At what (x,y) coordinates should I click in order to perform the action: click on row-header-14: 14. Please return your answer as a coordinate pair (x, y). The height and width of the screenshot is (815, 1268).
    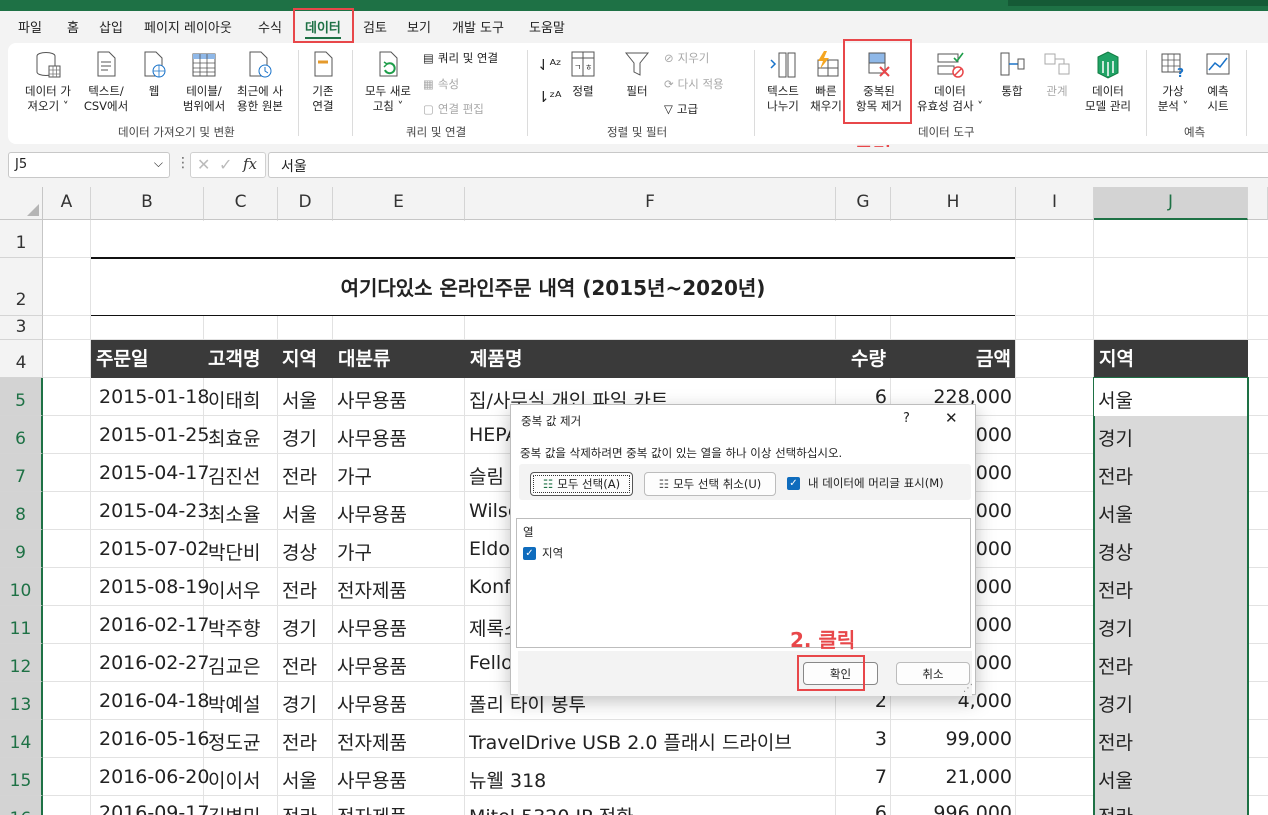
    Looking at the image, I should click on (21, 739).